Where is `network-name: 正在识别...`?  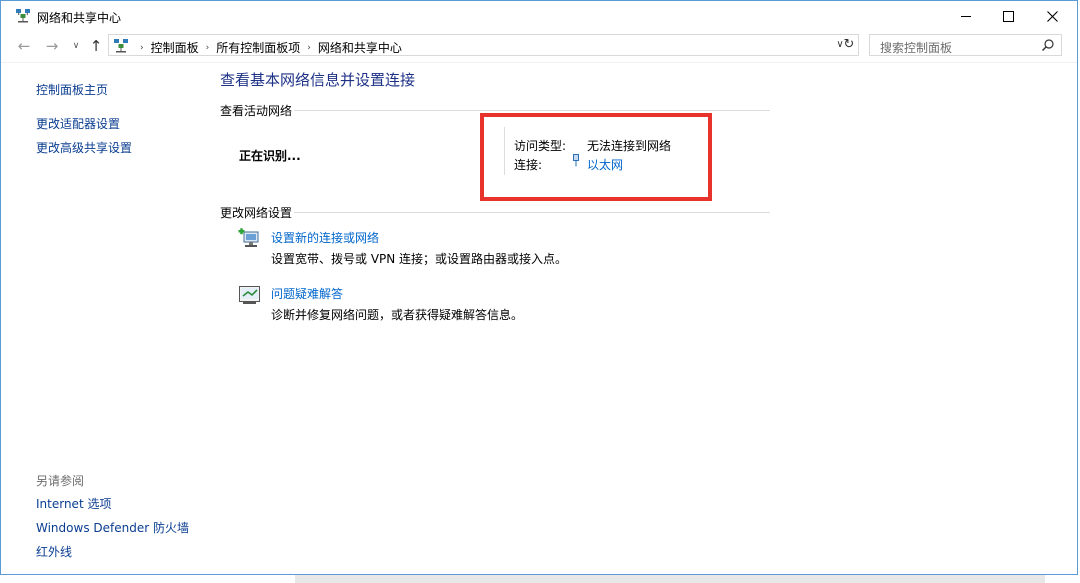 network-name: 正在识别... is located at coordinates (270, 156).